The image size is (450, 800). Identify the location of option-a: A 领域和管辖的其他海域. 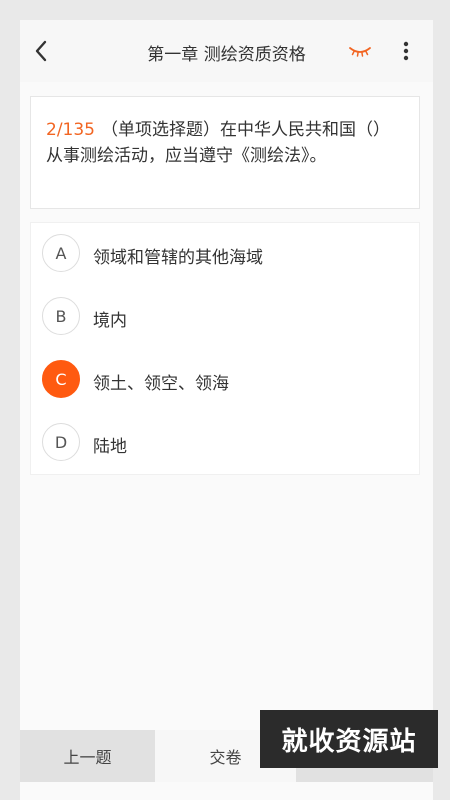
(225, 254).